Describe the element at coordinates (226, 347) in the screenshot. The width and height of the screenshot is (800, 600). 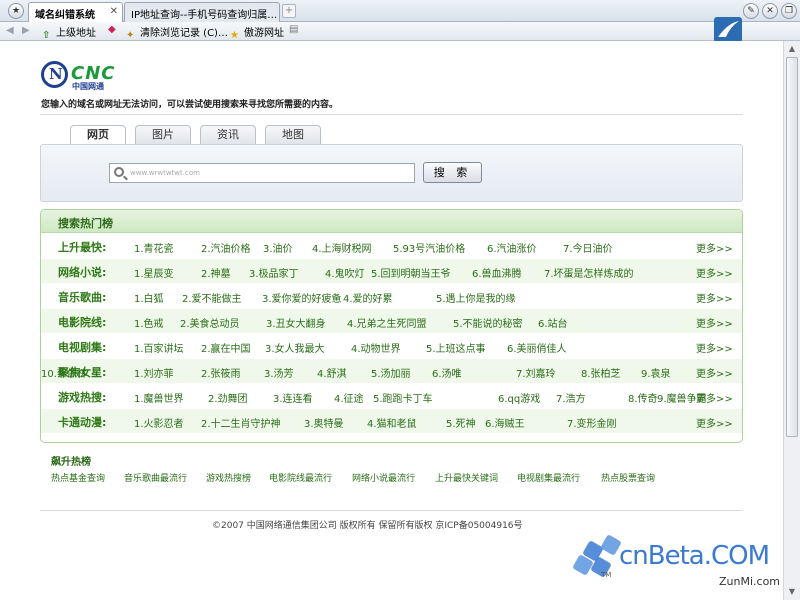
I see `hot-keyword-link: 2.赢在中国` at that location.